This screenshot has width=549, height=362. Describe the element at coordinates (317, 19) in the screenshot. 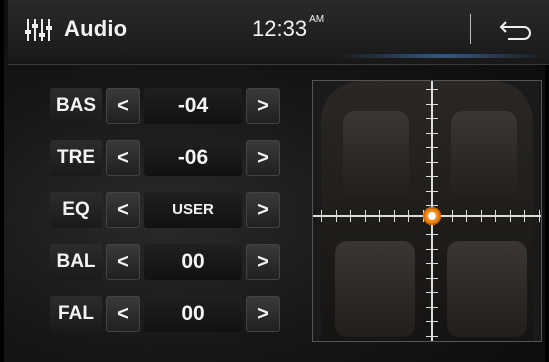

I see `clock-ampm: AM` at that location.